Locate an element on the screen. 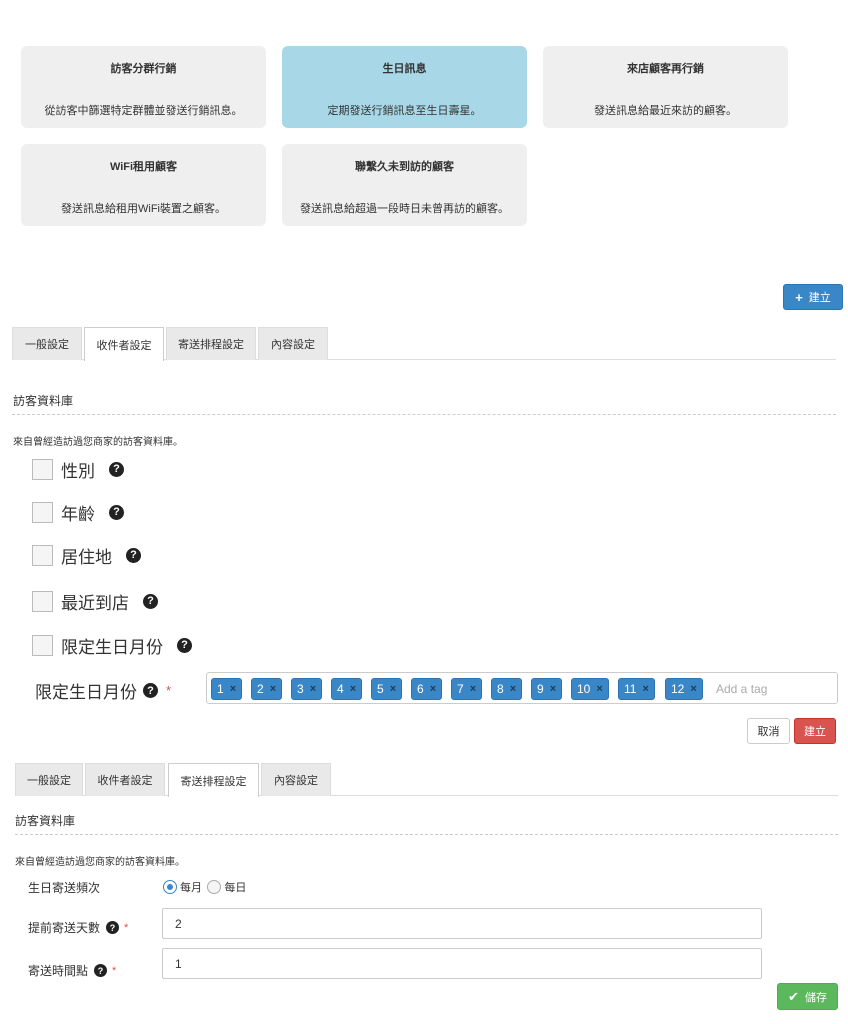  card-wifi-rental: WiFi租用顧客 發送訊息給租用WiFi裝置之顧客。 is located at coordinates (143, 185).